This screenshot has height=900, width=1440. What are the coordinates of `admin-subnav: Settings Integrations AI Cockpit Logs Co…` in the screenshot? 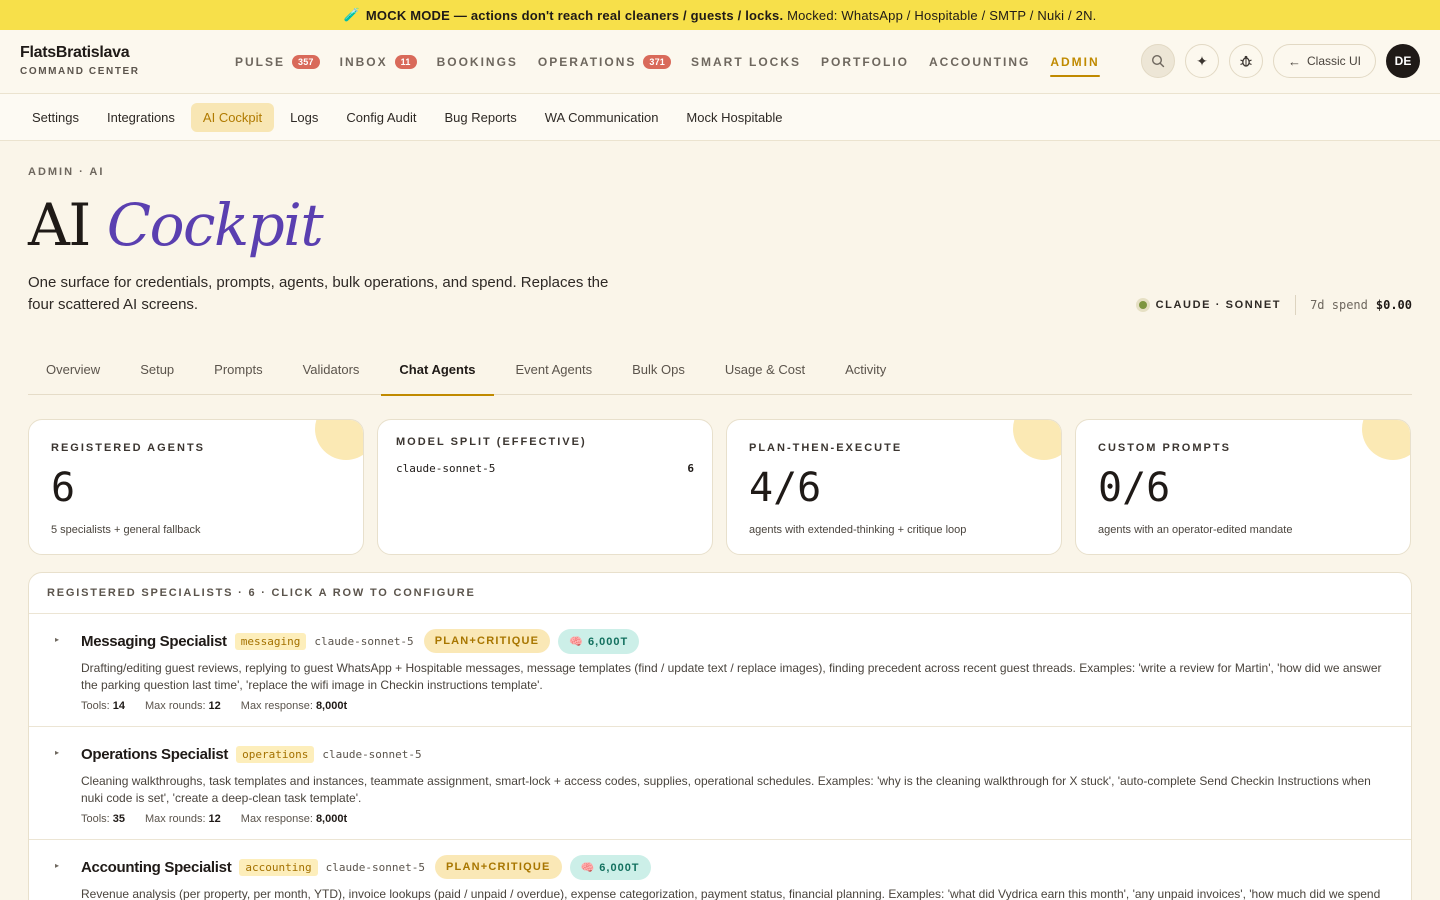 It's located at (720, 117).